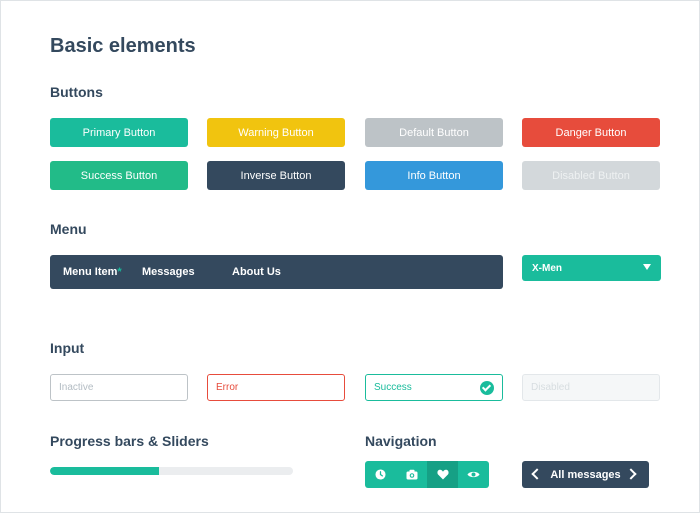  I want to click on chevron-right-icon, so click(631, 474).